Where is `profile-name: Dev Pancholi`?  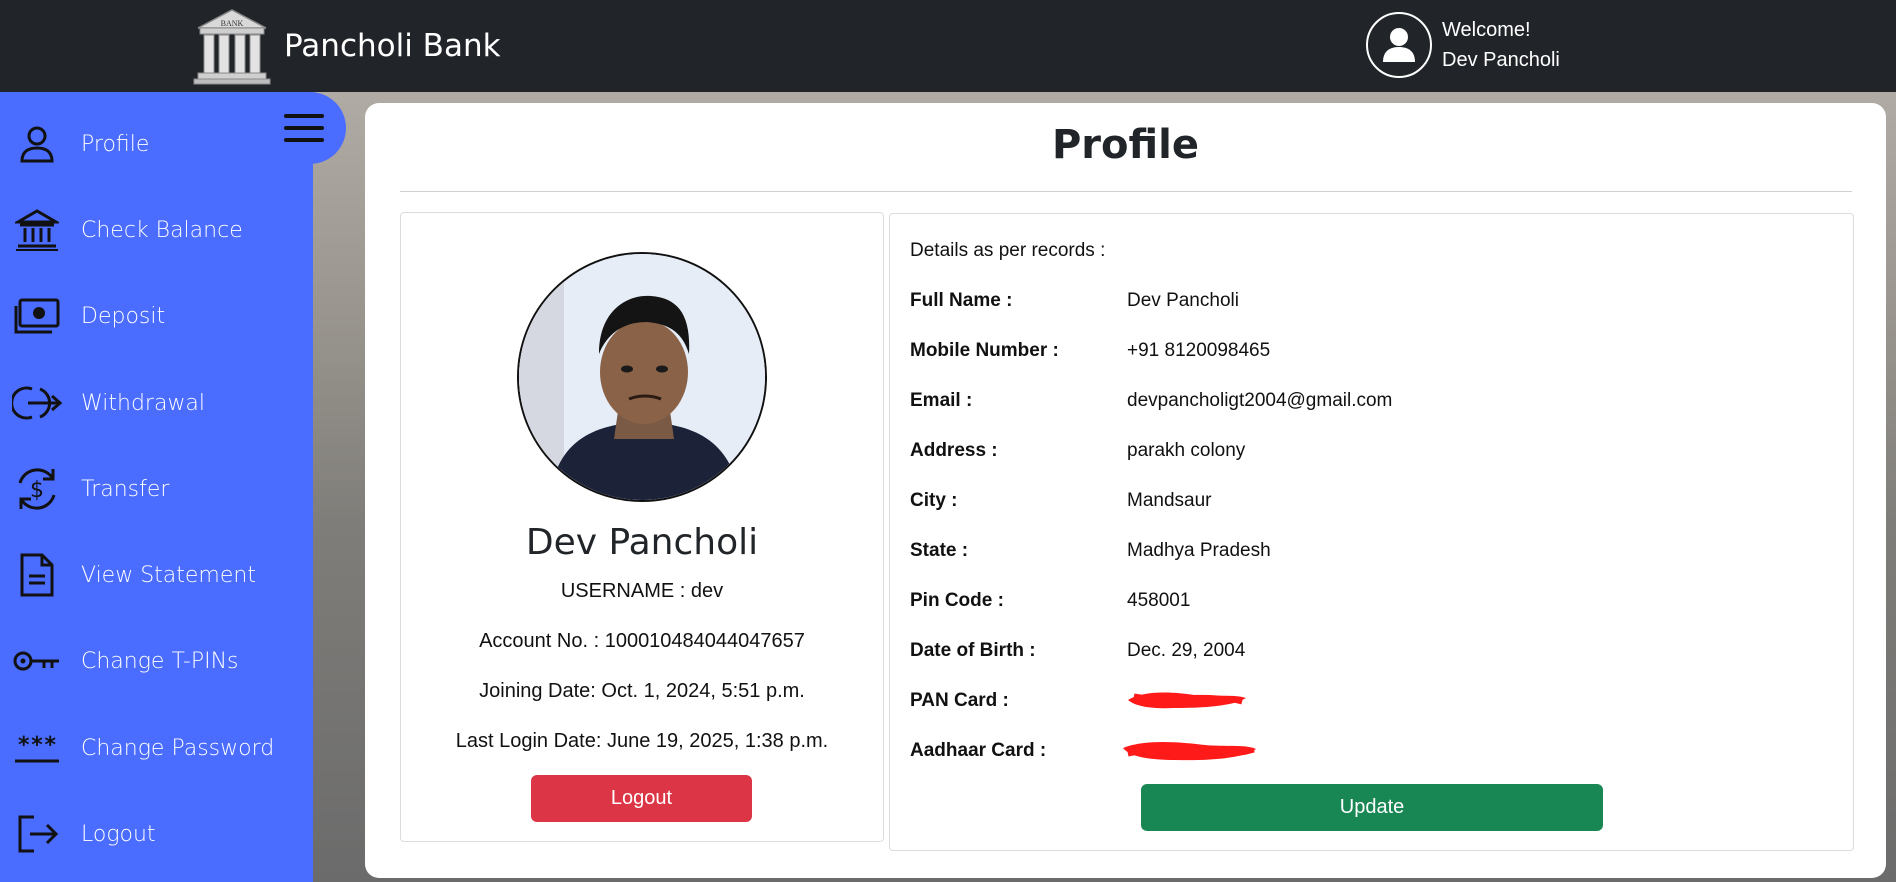
profile-name: Dev Pancholi is located at coordinates (642, 542).